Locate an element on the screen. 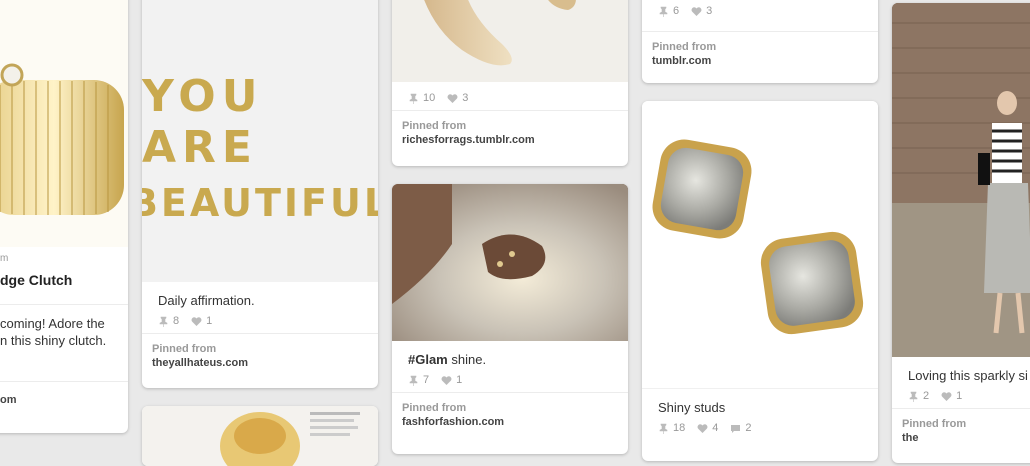 The height and width of the screenshot is (466, 1030). repin-count: 6 is located at coordinates (668, 11).